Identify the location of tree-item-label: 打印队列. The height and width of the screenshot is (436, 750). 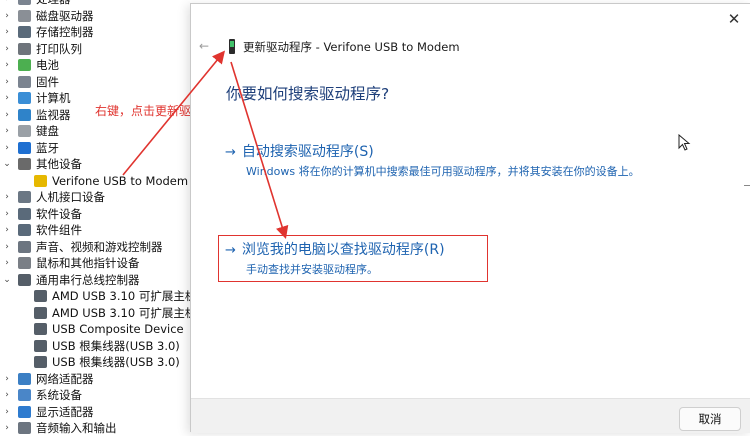
(59, 48).